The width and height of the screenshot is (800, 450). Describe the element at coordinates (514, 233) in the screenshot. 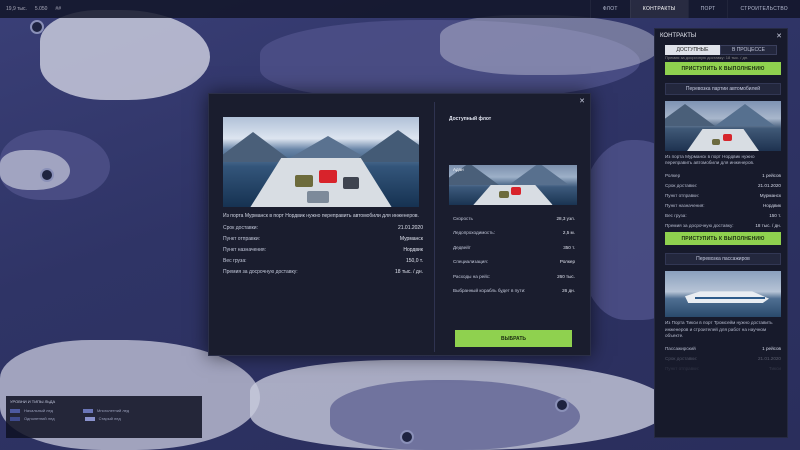

I see `stat-row: Ледопроходимость: 2,5 м.` at that location.